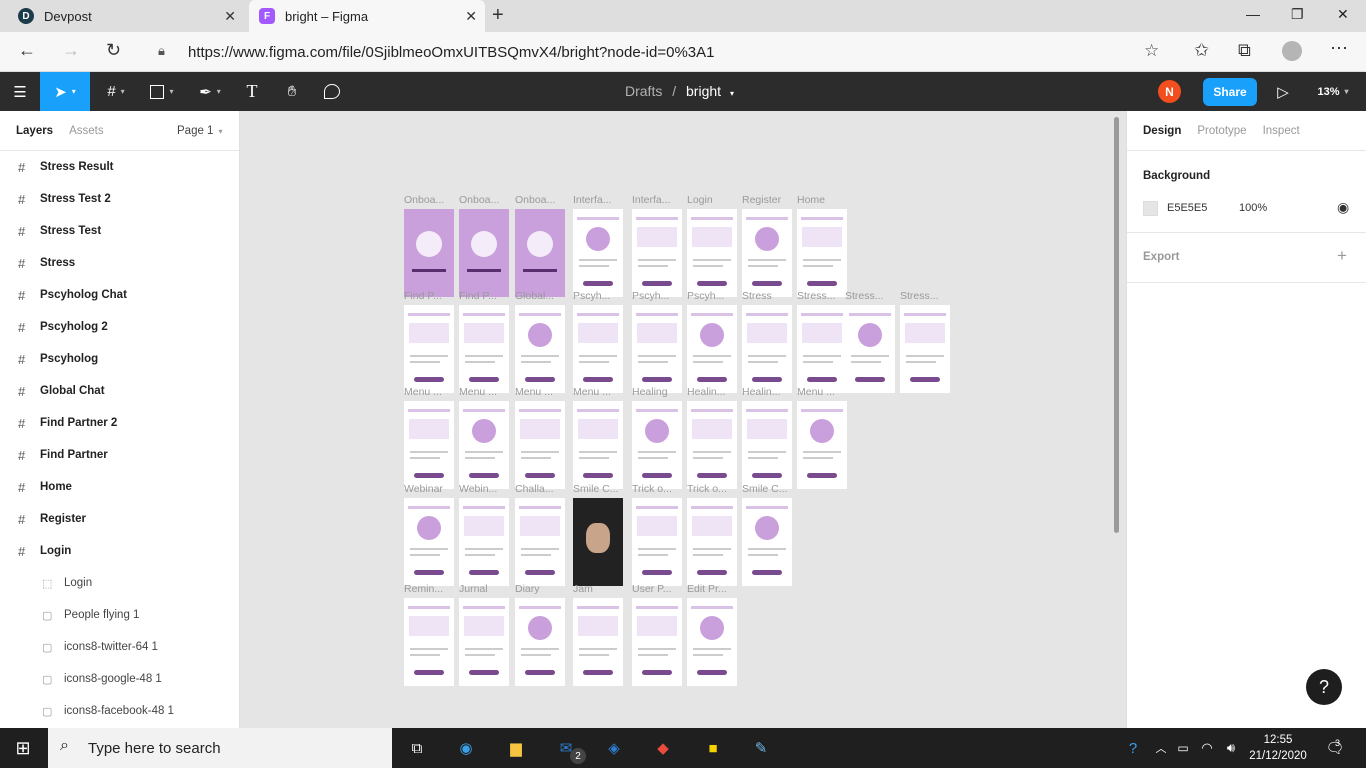  I want to click on layer-item: ⬚ Login, so click(119, 583).